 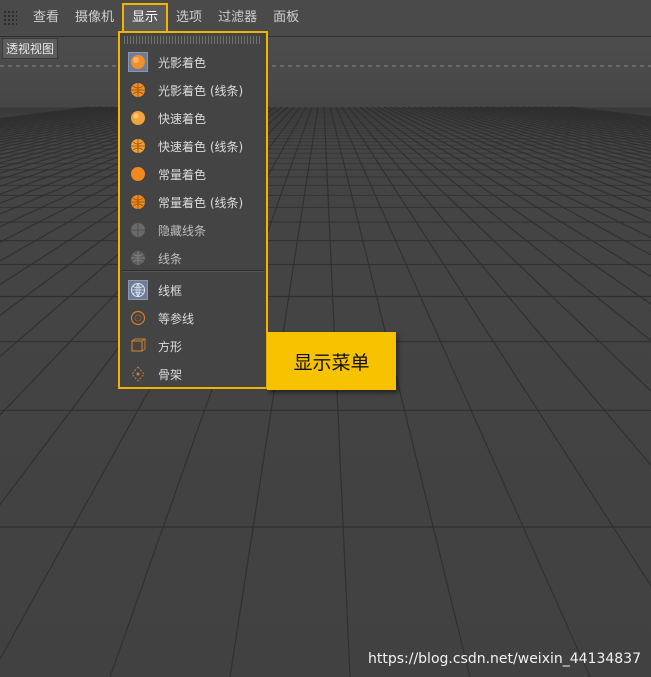 What do you see at coordinates (138, 374) in the screenshot?
I see `skeleton-icon` at bounding box center [138, 374].